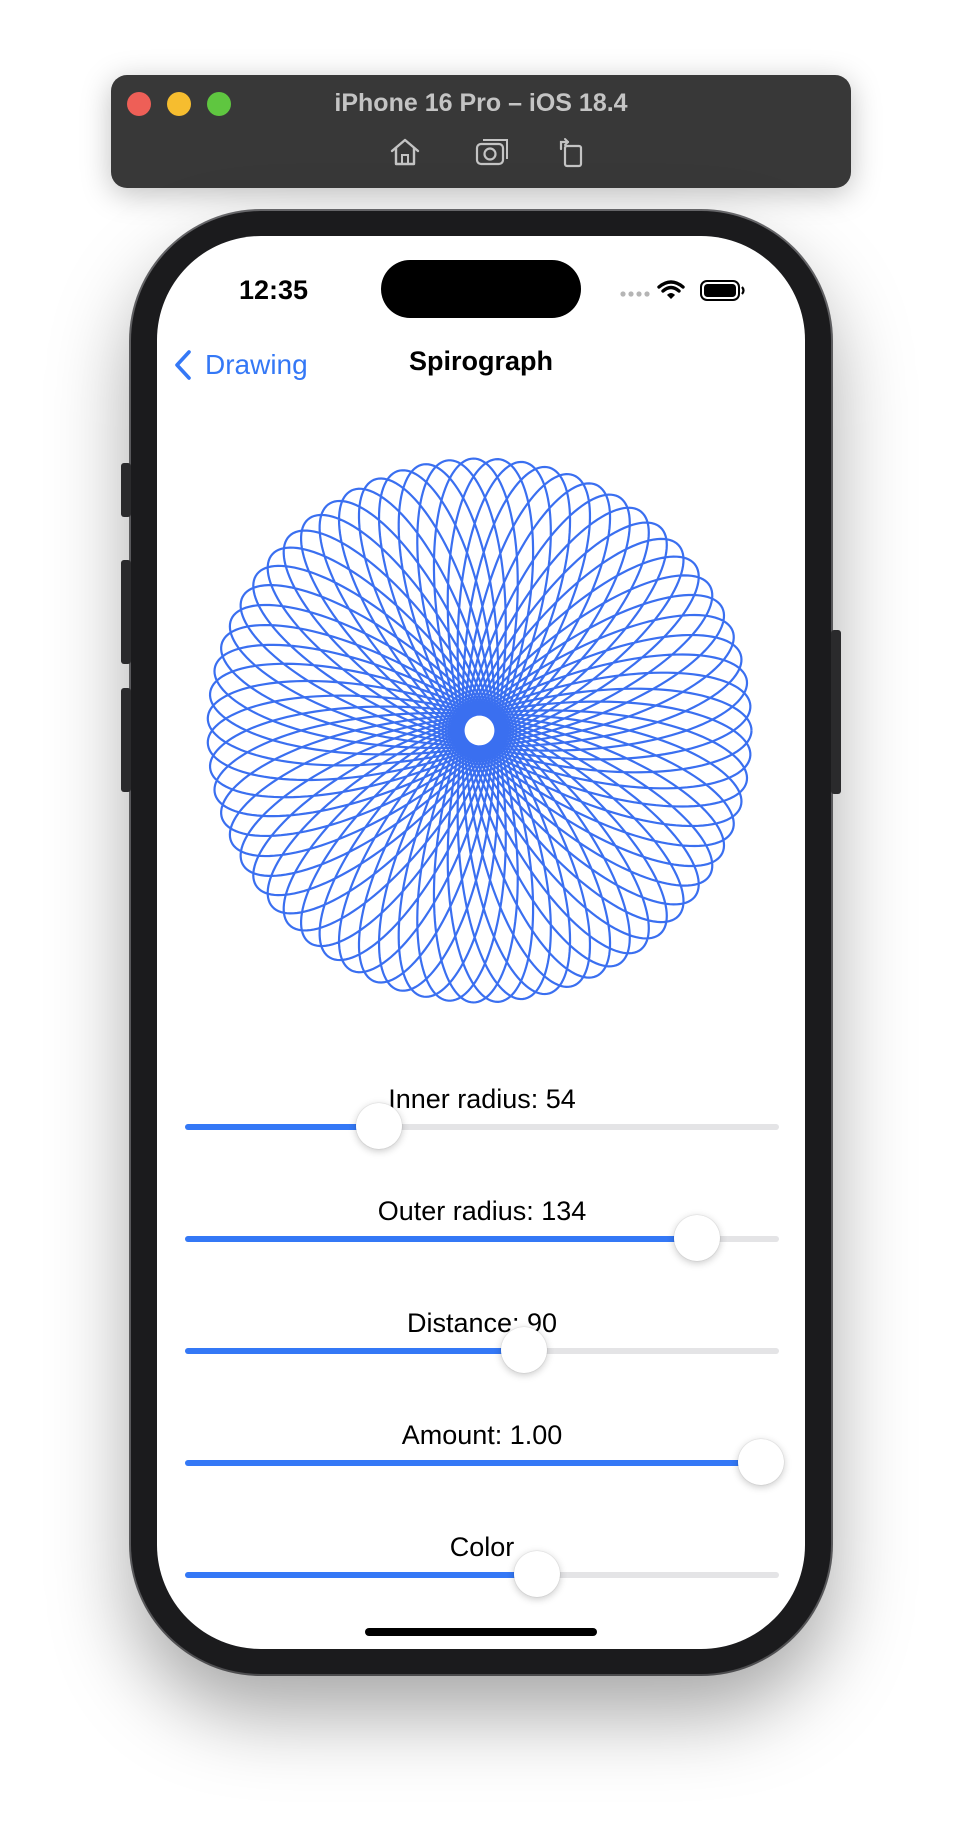  I want to click on slider-group: Amount: 1.00, so click(485, 1451).